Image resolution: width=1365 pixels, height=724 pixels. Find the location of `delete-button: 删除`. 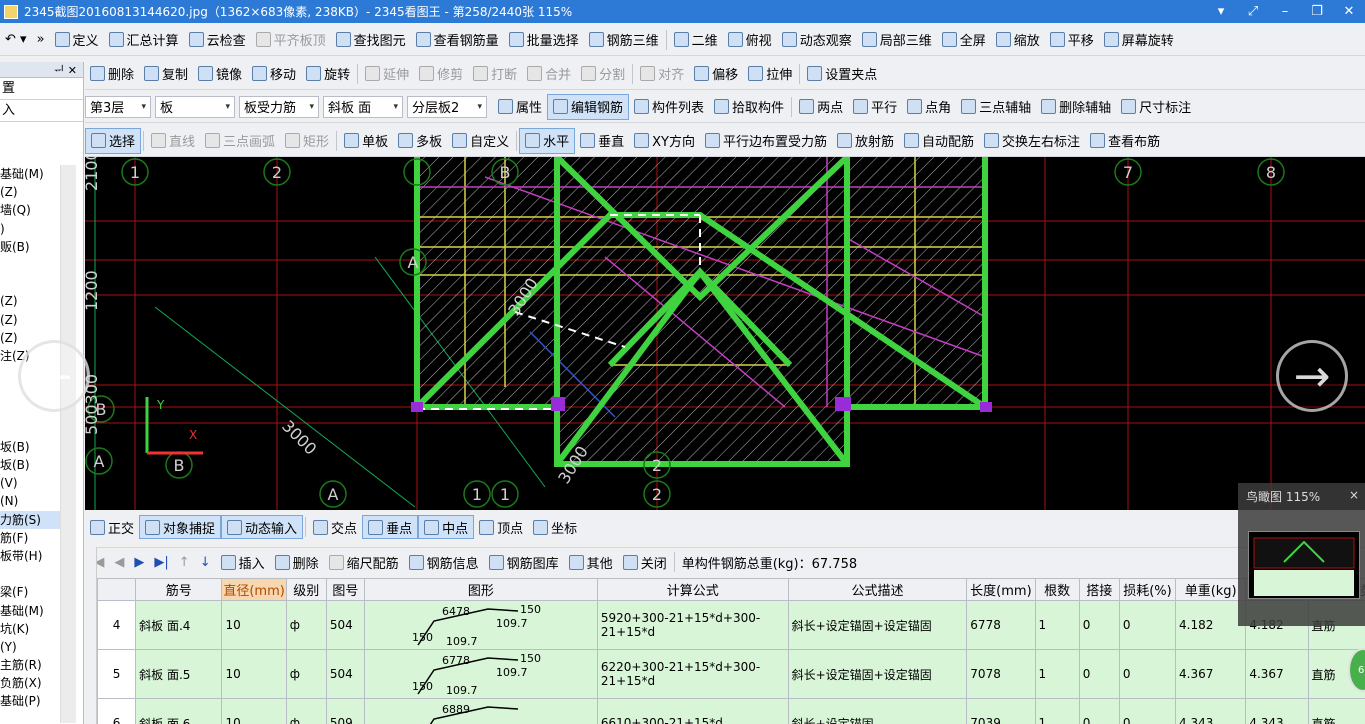

delete-button: 删除 is located at coordinates (112, 74).